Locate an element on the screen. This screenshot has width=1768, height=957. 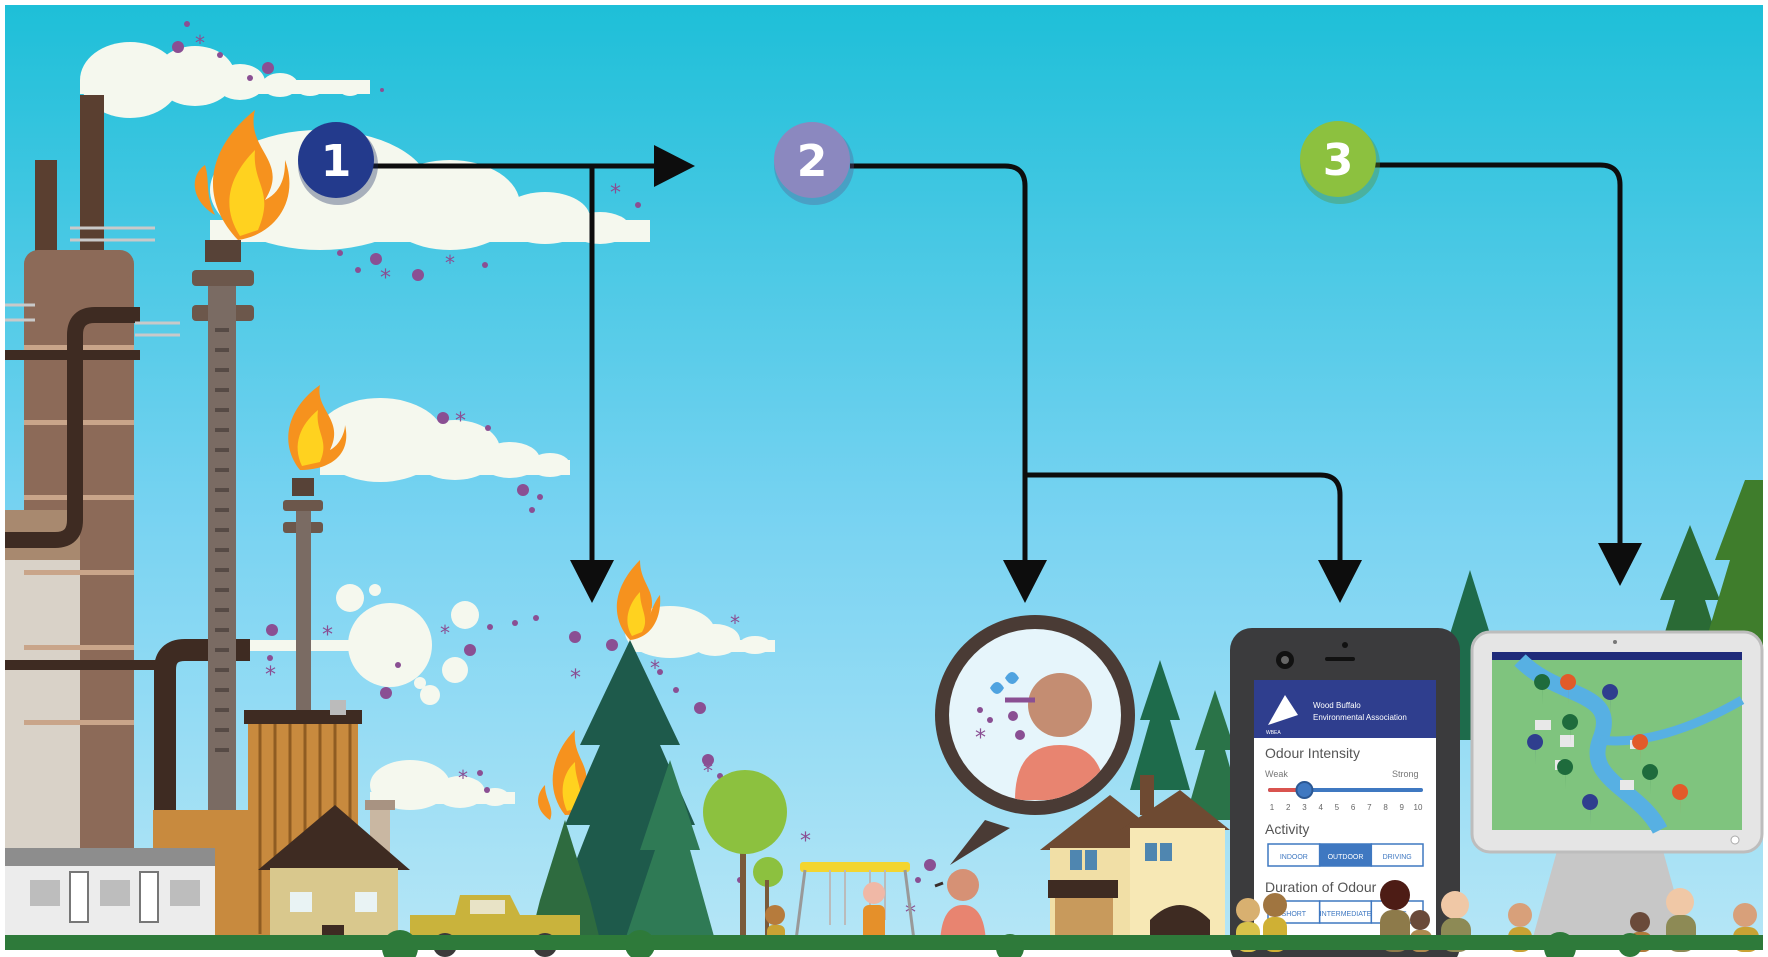
scale-label-6: 6 is located at coordinates (1353, 807).